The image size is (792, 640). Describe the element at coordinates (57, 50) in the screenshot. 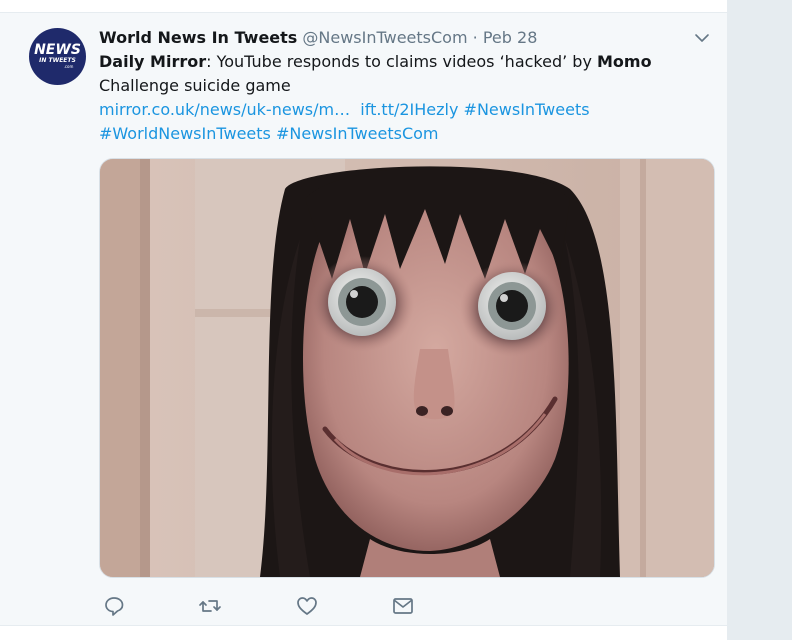

I see `avatar-logo-text: NEWS` at that location.